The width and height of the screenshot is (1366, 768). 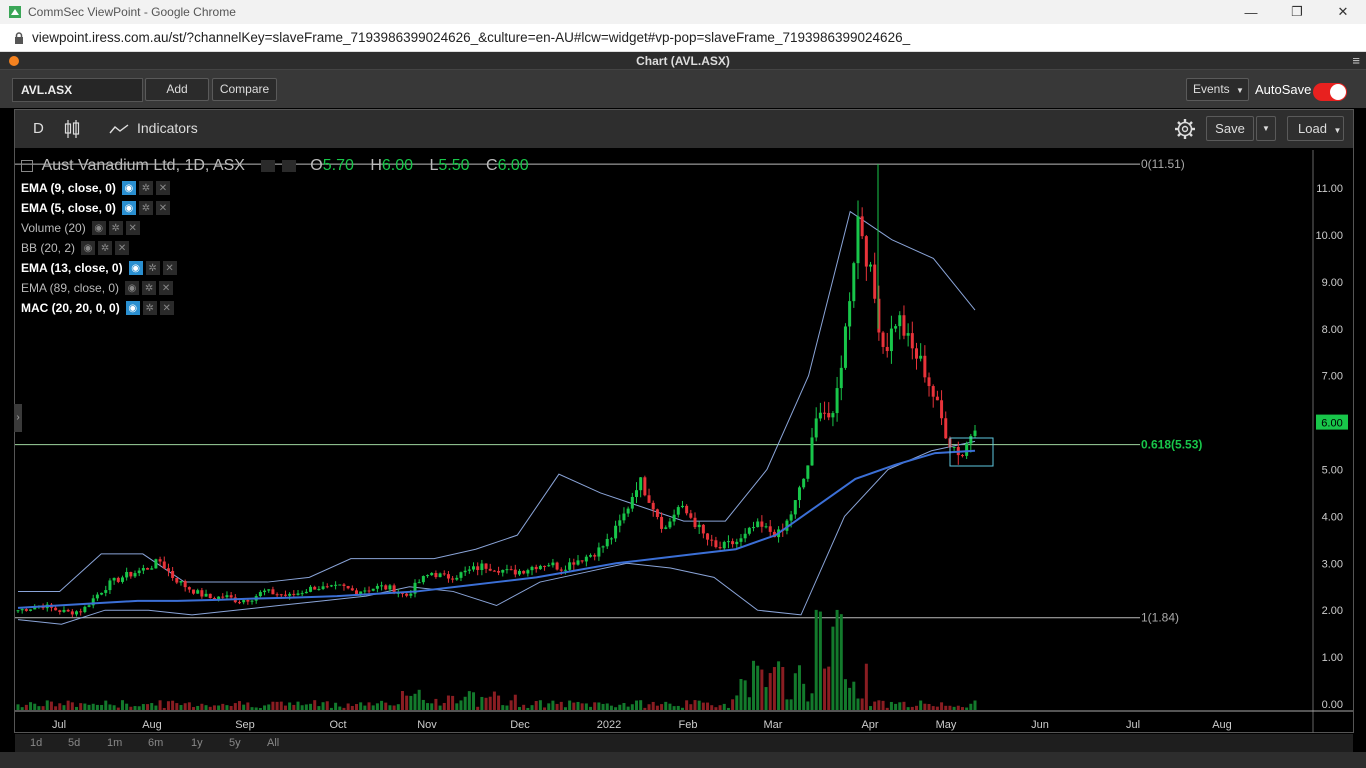 I want to click on indicator-name: EMA (9, close, 0), so click(x=68, y=188).